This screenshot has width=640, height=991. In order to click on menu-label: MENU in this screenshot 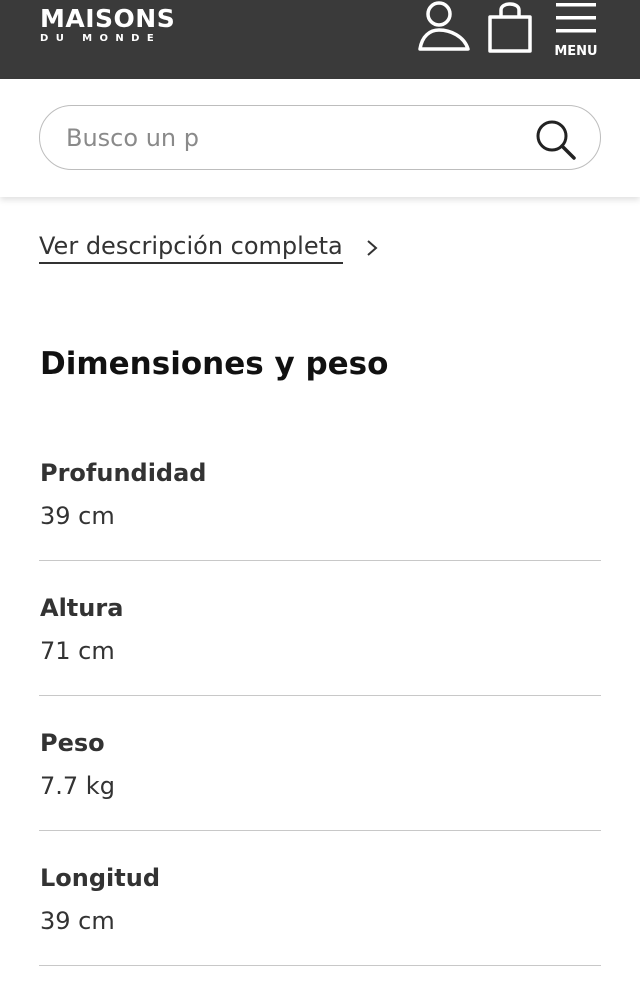, I will do `click(576, 51)`.